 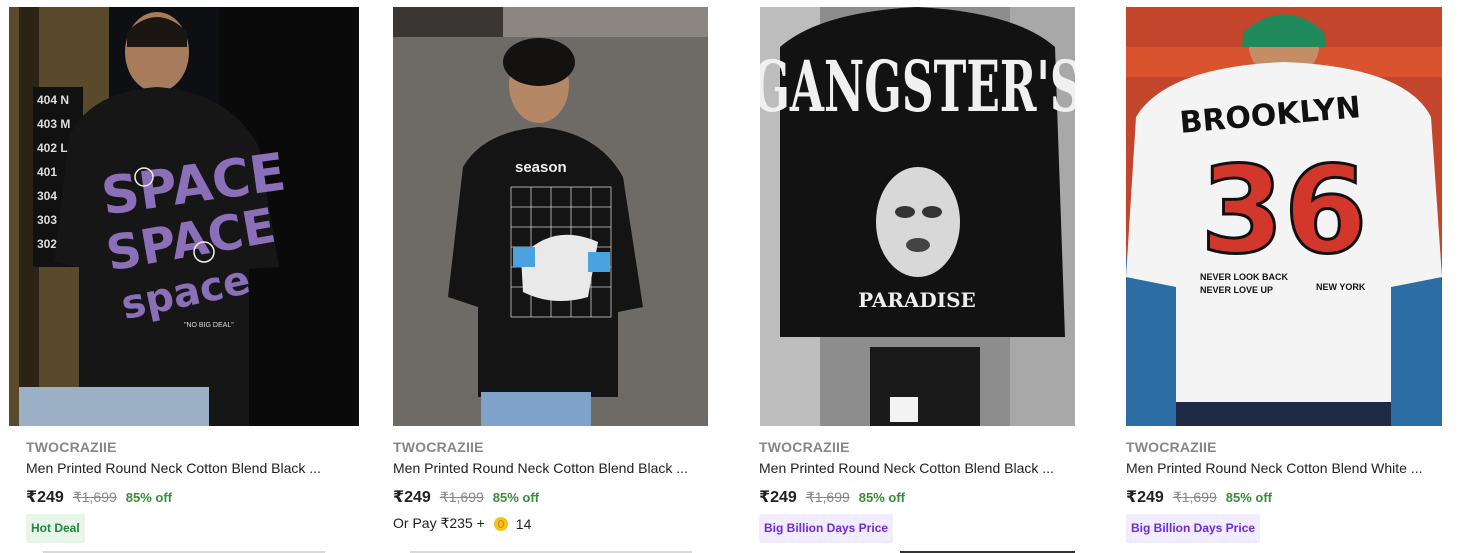 What do you see at coordinates (541, 167) in the screenshot?
I see `svg-text: season` at bounding box center [541, 167].